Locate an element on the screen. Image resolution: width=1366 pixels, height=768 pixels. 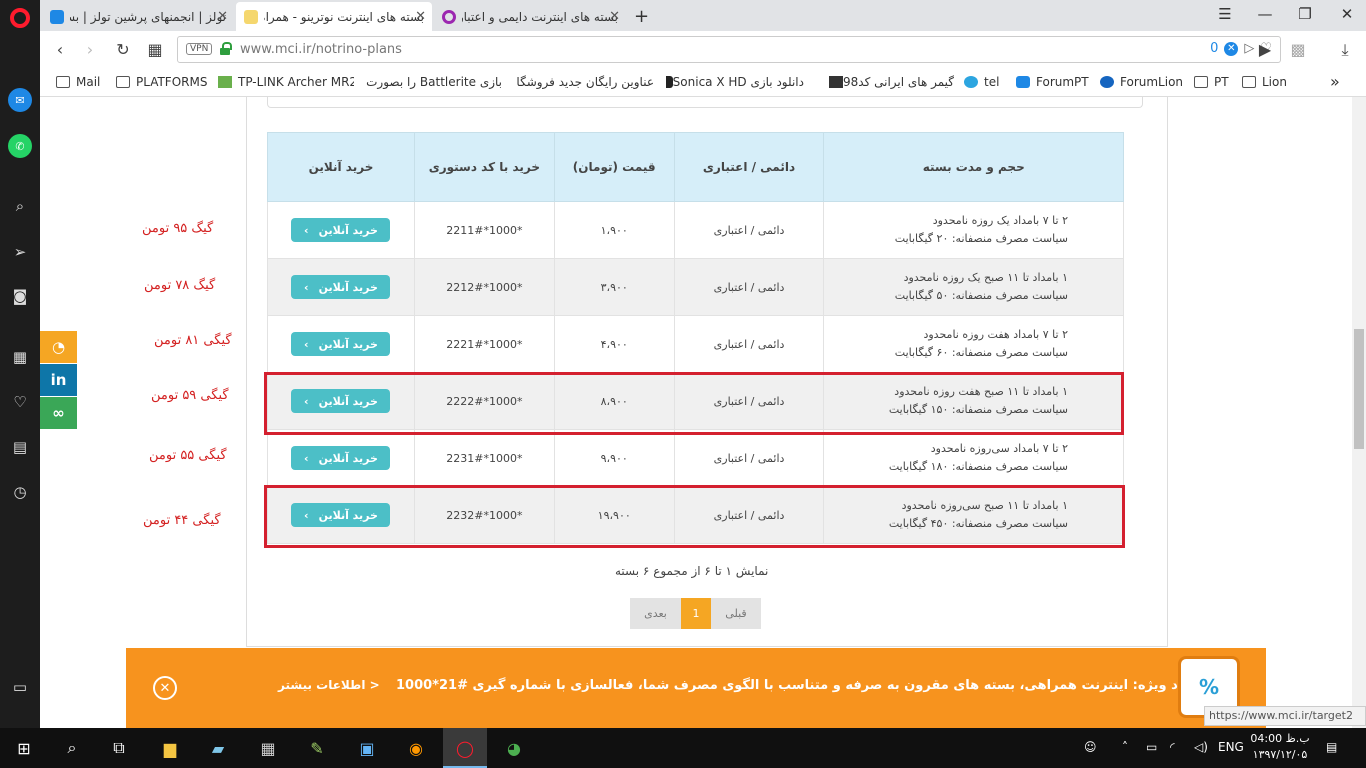
adblock-icon: ✕ is located at coordinates (1231, 48).